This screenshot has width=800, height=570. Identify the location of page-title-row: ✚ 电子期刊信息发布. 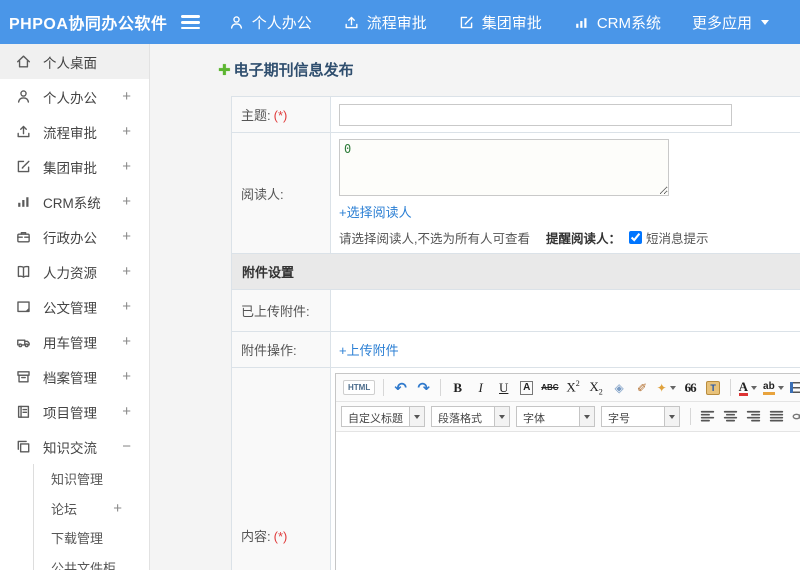
(509, 69).